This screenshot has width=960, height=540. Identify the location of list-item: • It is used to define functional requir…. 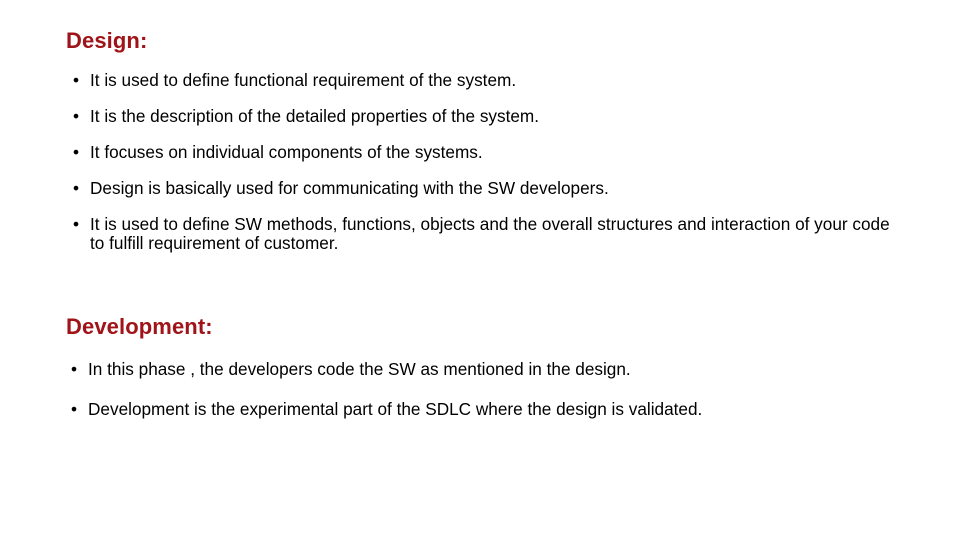
(481, 80).